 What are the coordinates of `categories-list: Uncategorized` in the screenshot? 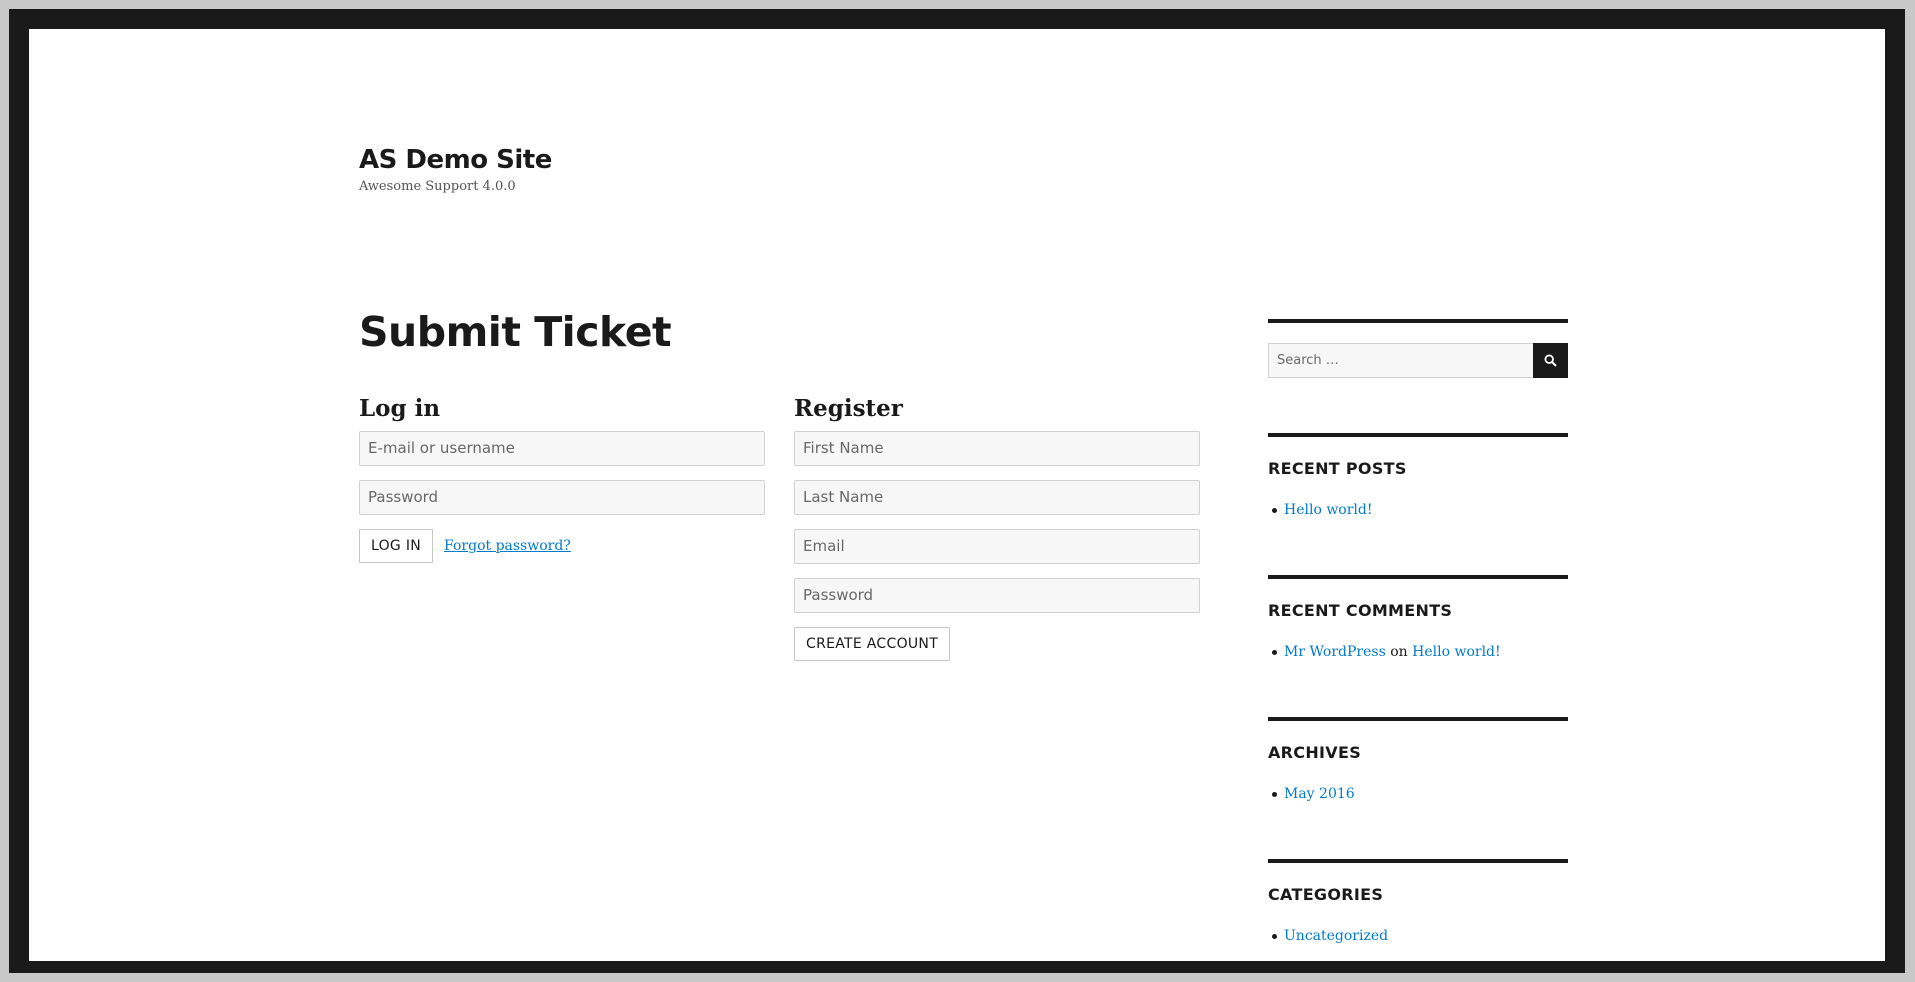 It's located at (1418, 936).